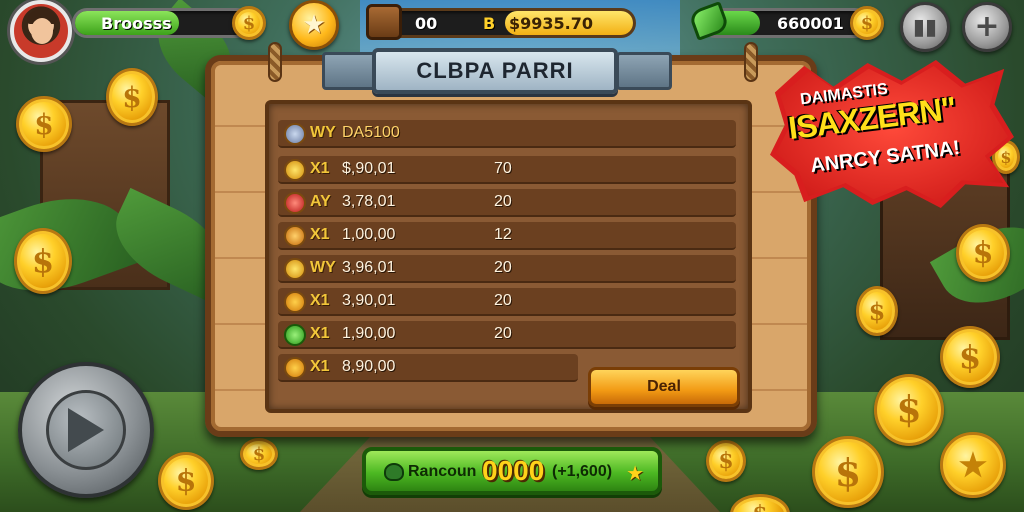 This screenshot has width=1024, height=512. I want to click on reward-amount: 0000, so click(513, 470).